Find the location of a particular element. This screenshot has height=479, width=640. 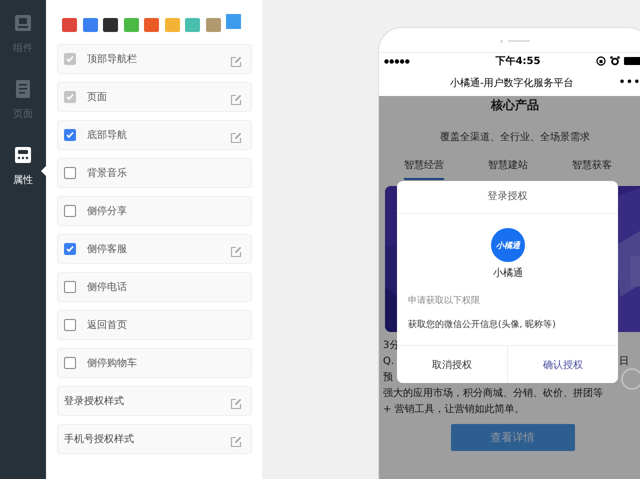

calculator-icon is located at coordinates (23, 155).